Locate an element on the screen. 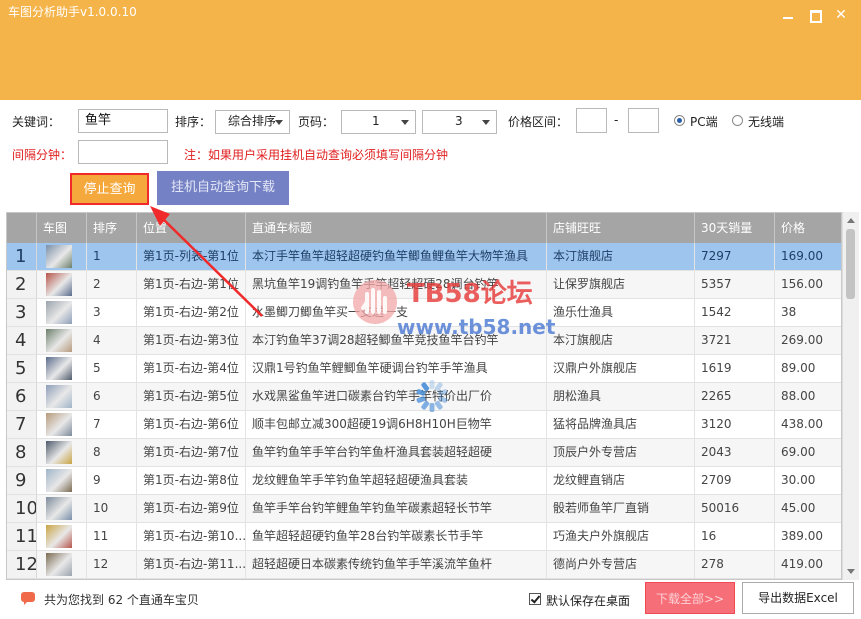  row-rank: 10 is located at coordinates (112, 508).